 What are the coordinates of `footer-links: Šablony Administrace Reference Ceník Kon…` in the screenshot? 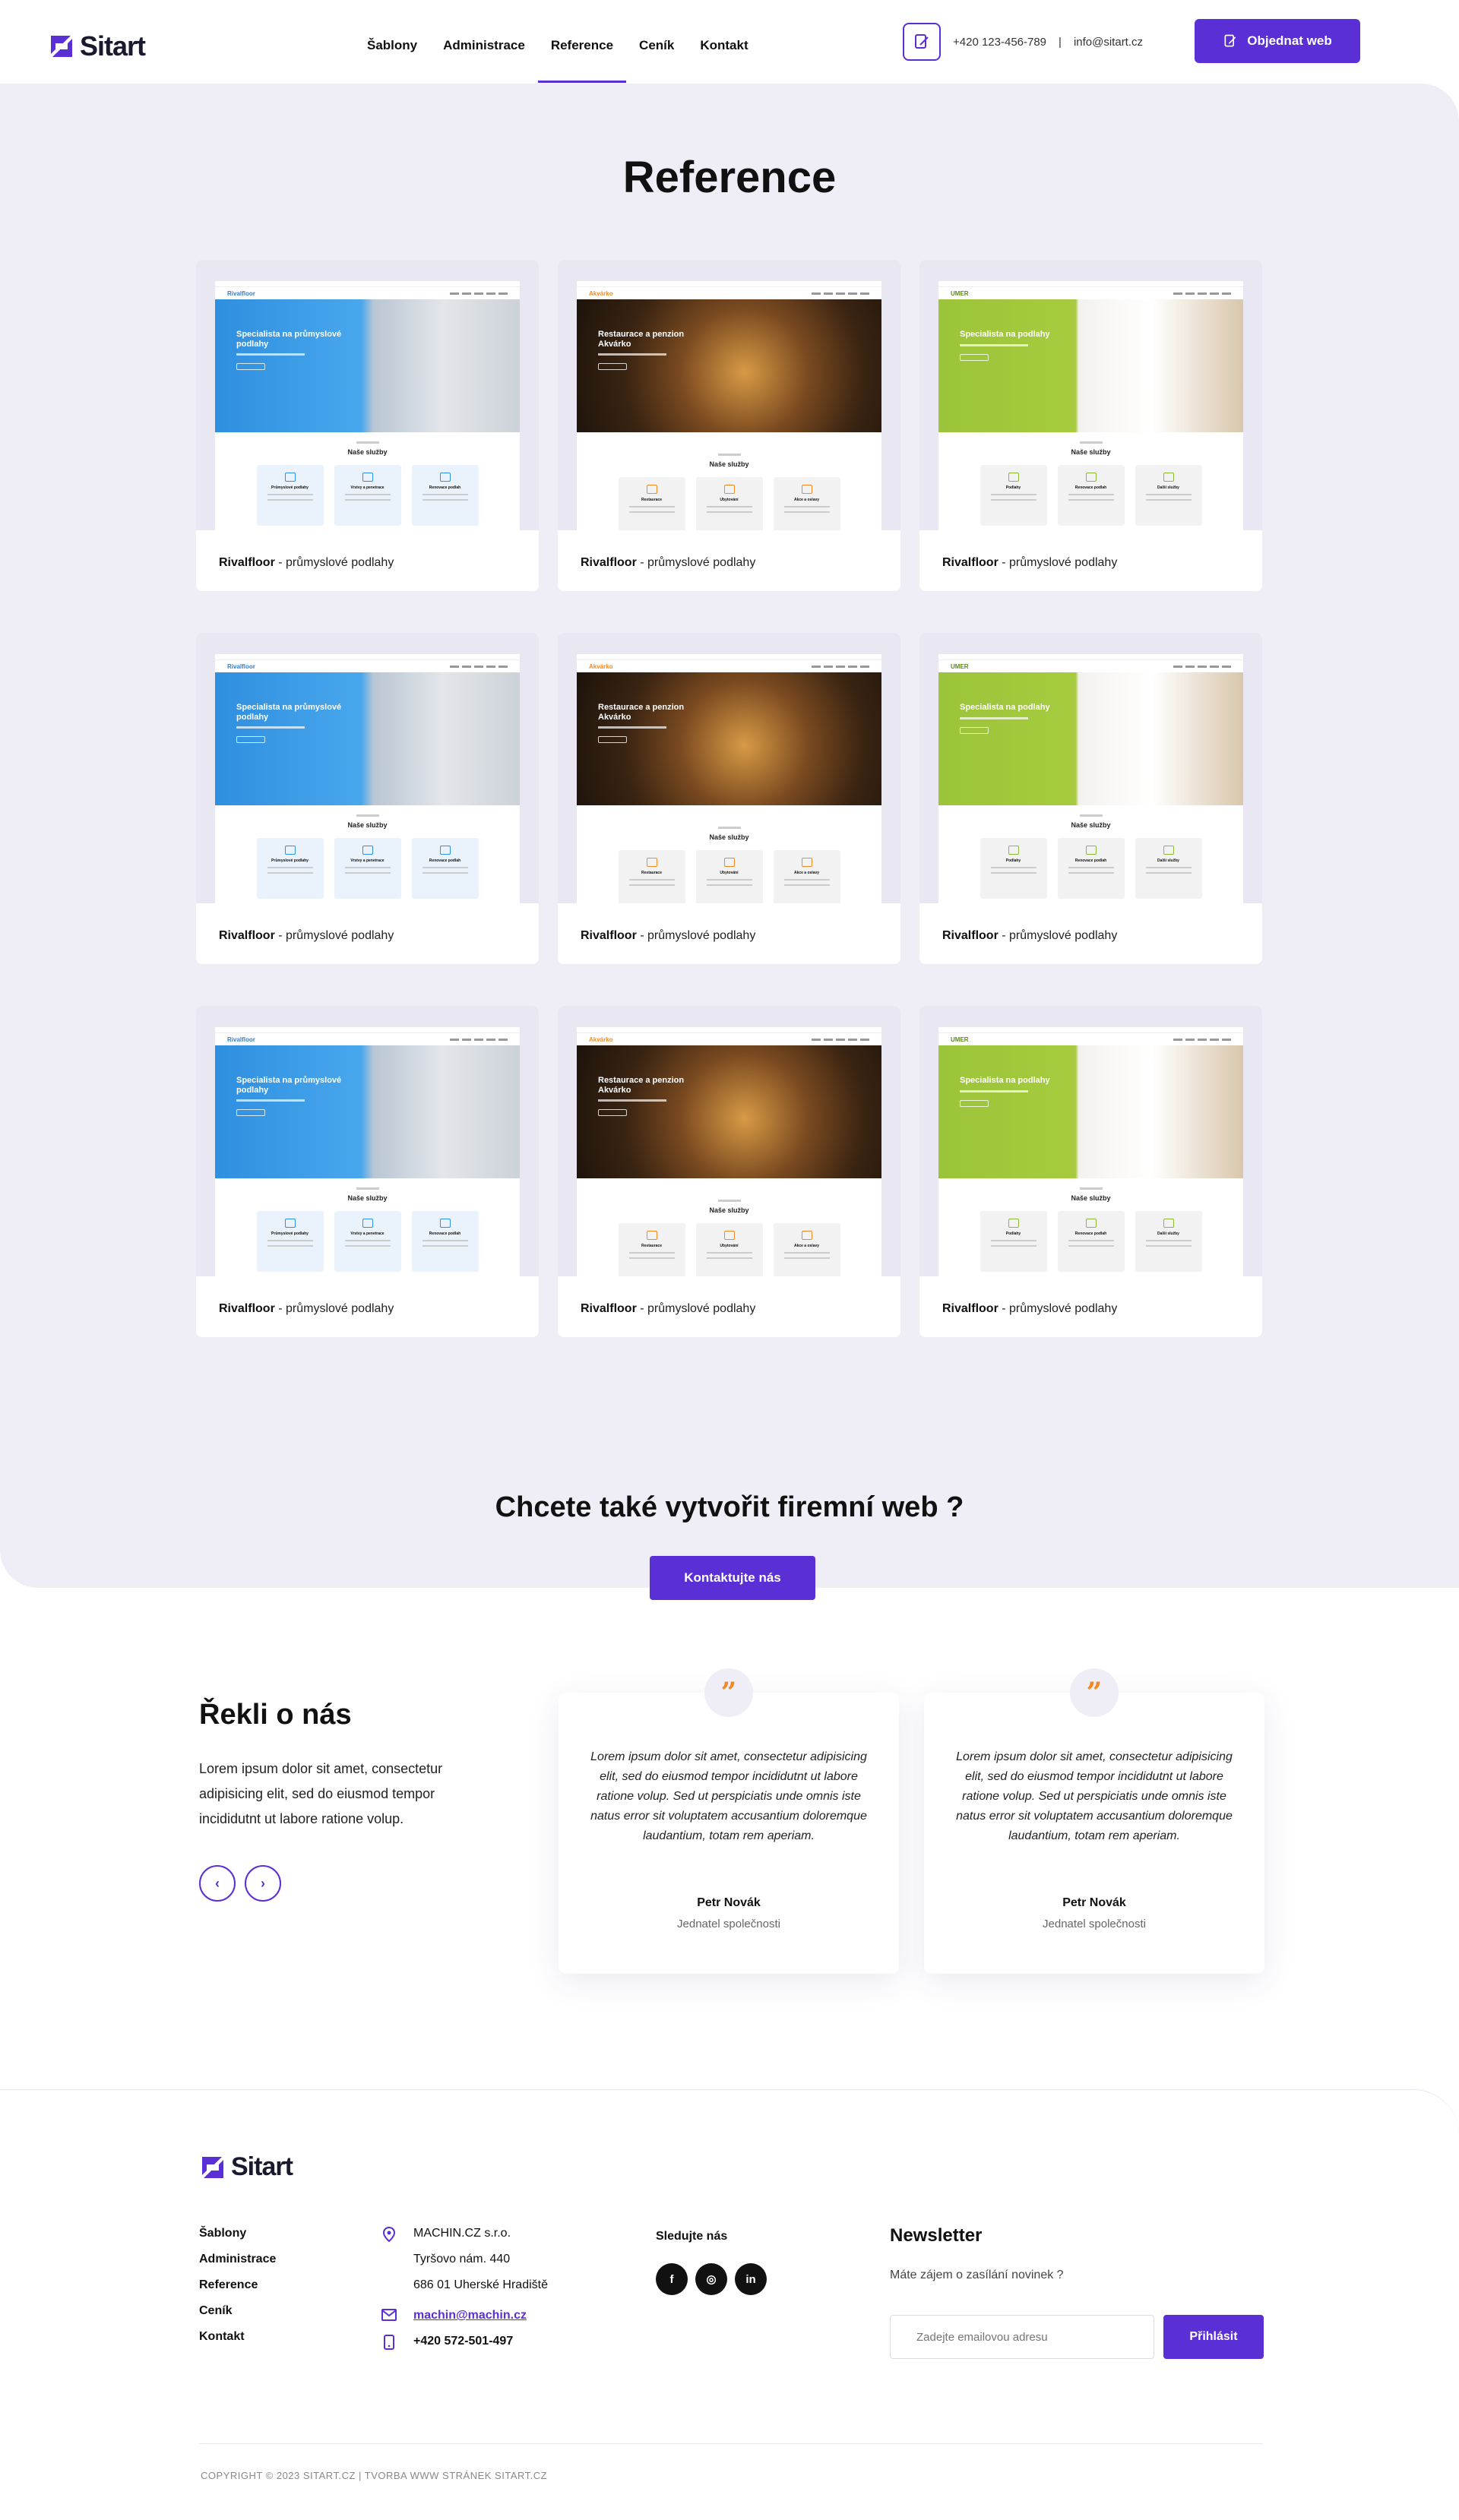 It's located at (237, 2285).